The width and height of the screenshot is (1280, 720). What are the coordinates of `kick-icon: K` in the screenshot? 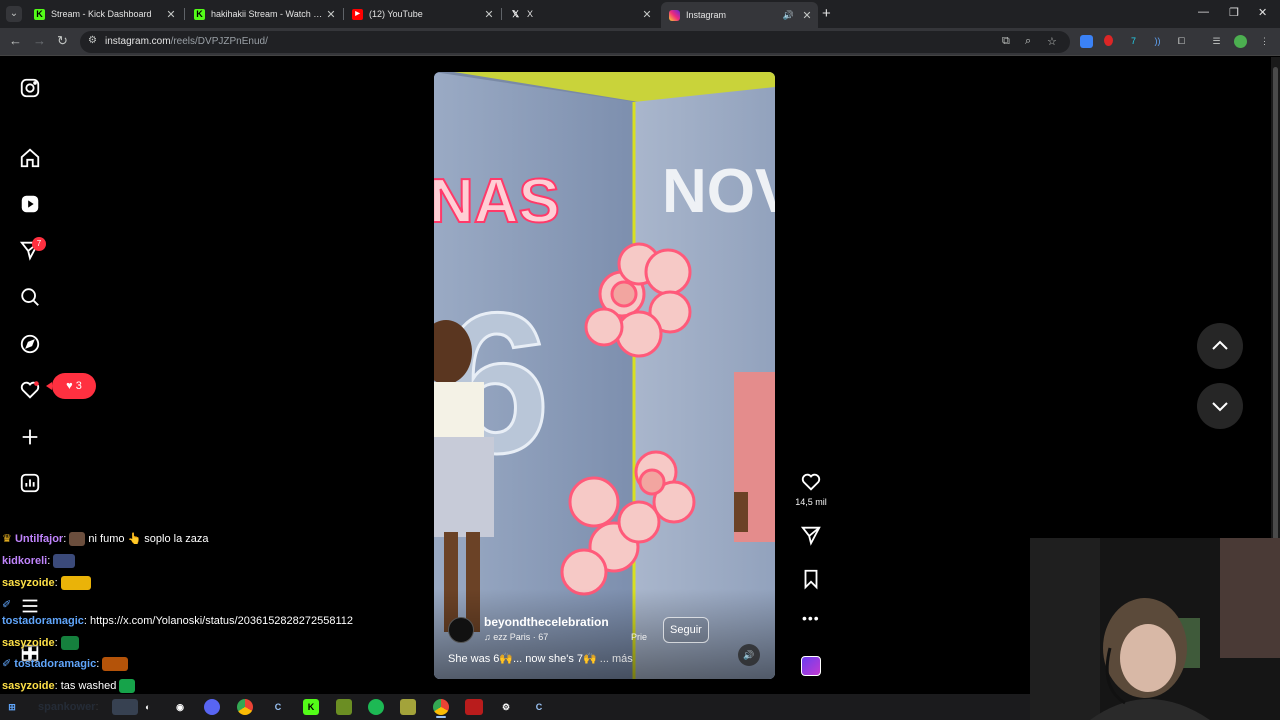 It's located at (311, 707).